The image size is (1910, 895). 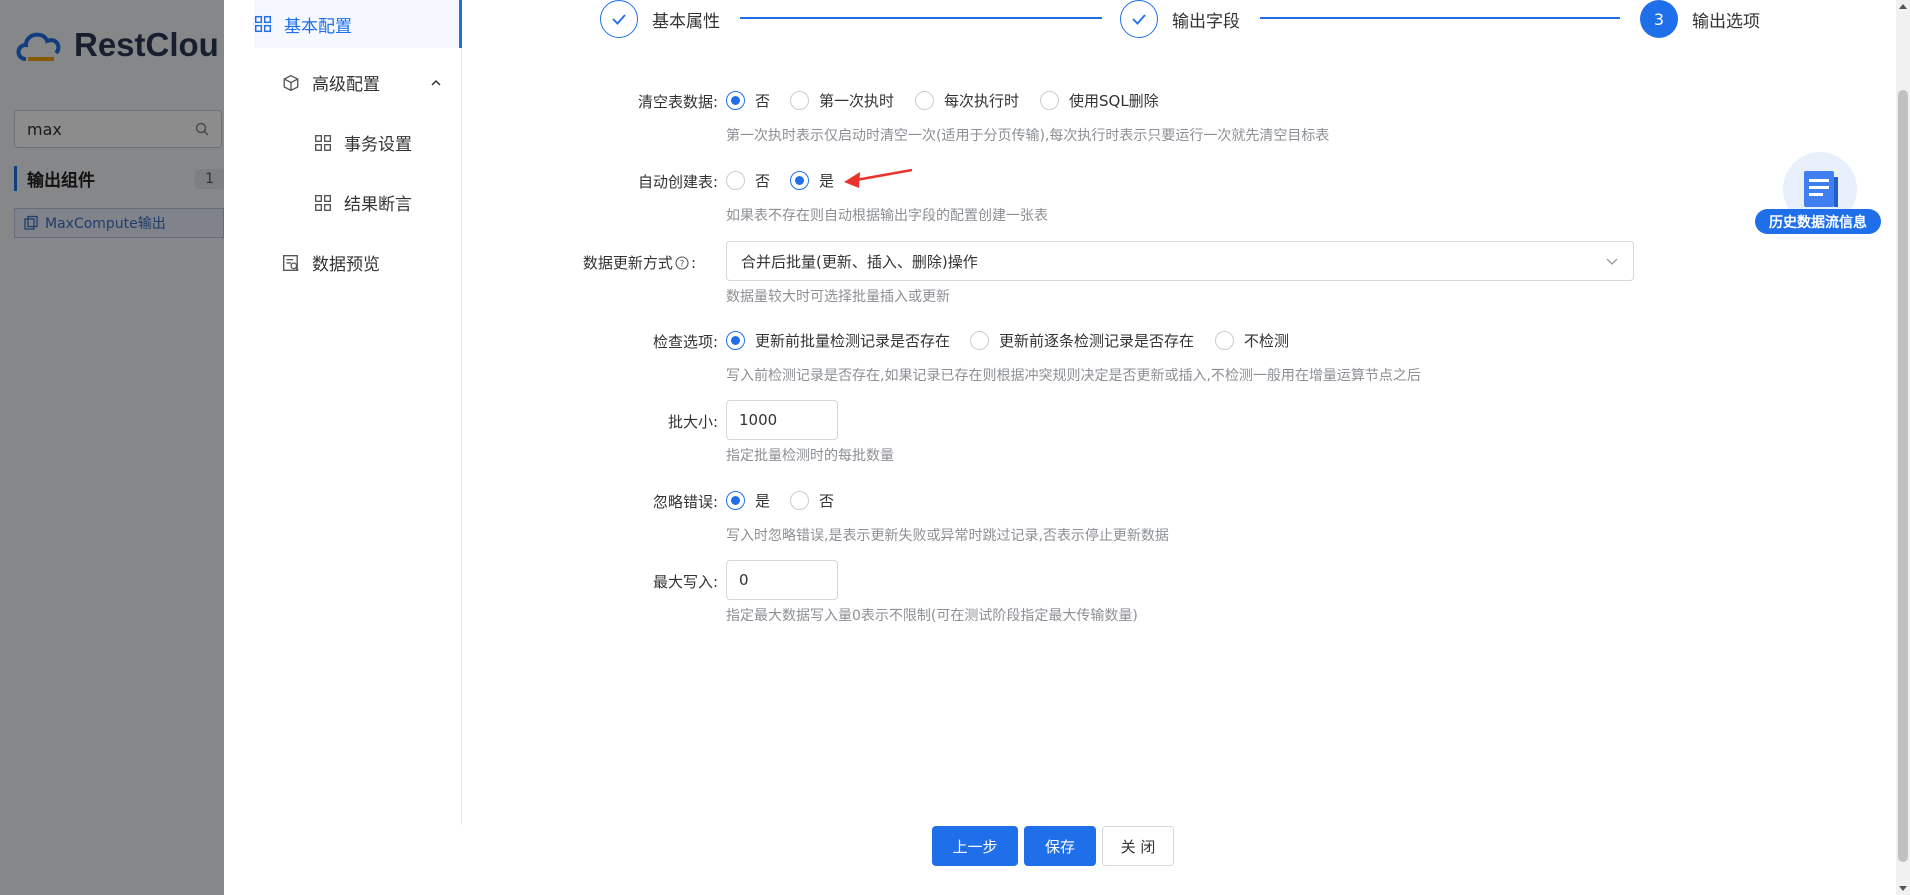 I want to click on clear-table-label: 清空表数据:, so click(x=677, y=102).